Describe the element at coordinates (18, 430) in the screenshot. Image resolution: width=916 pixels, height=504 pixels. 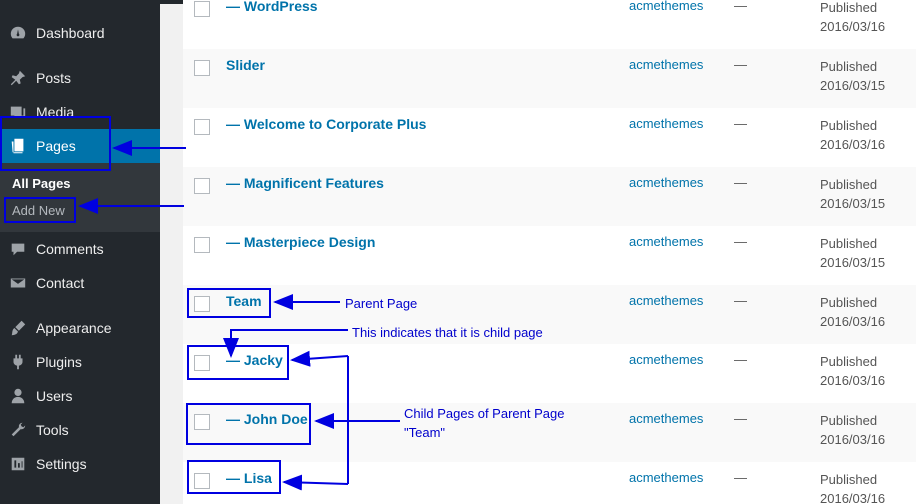
I see `wrench-icon` at that location.